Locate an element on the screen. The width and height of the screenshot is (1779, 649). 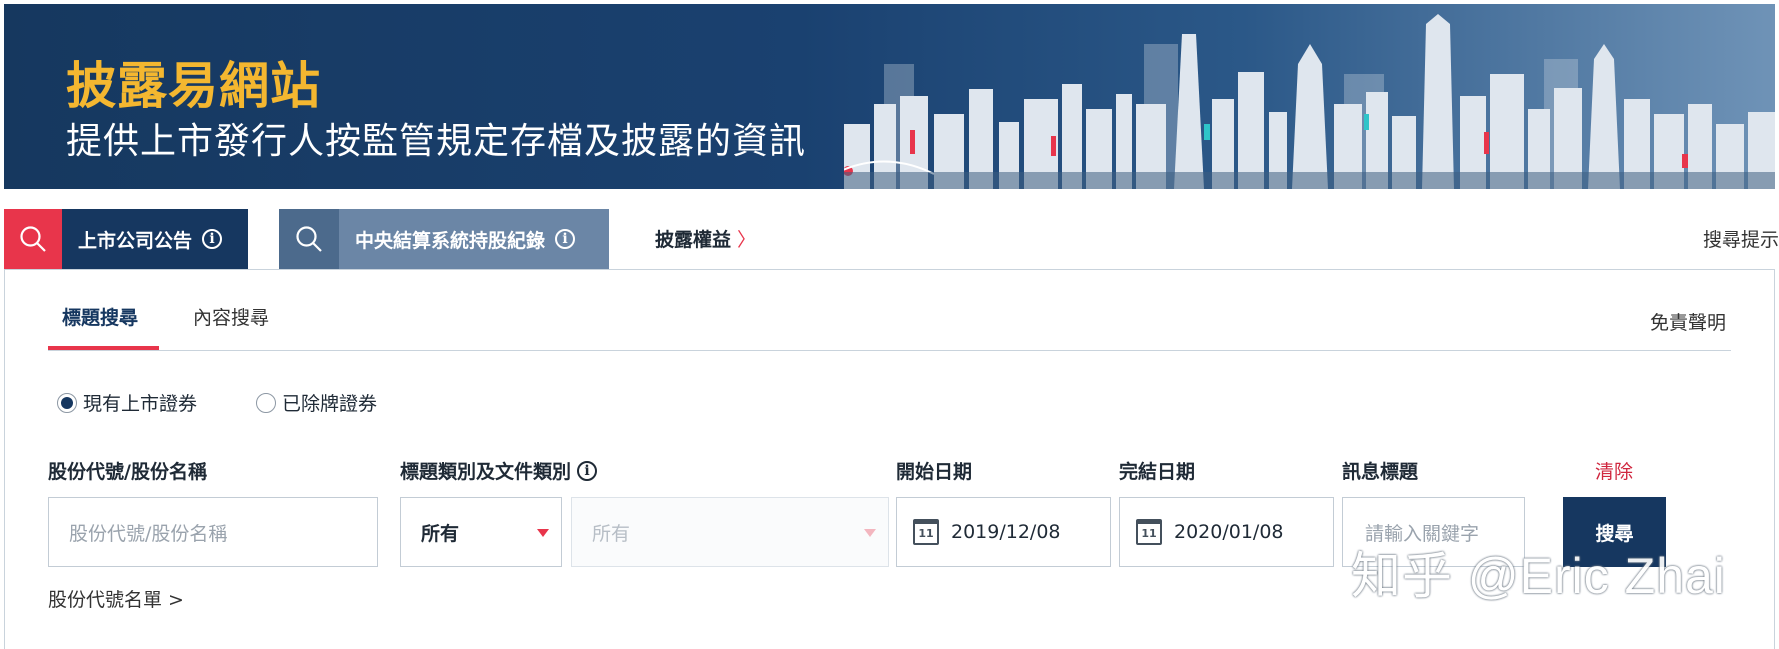
radio-current-securities: 現有上市證券 is located at coordinates (127, 402).